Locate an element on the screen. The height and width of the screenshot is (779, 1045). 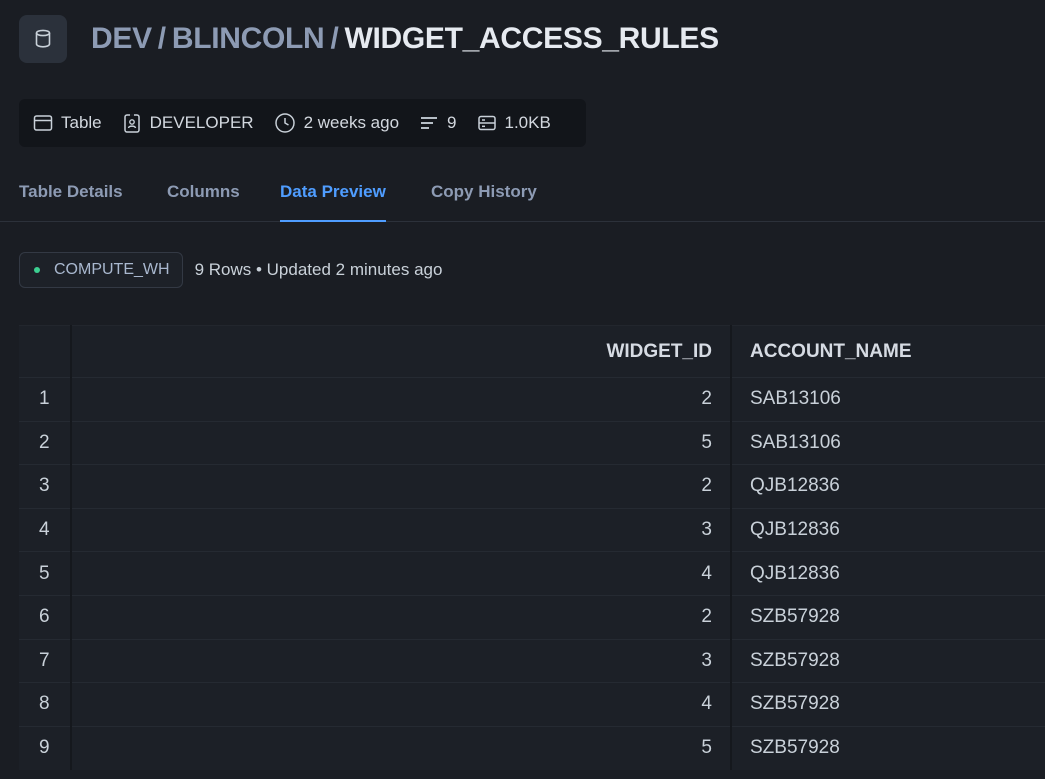
row-index: 2 is located at coordinates (45, 442).